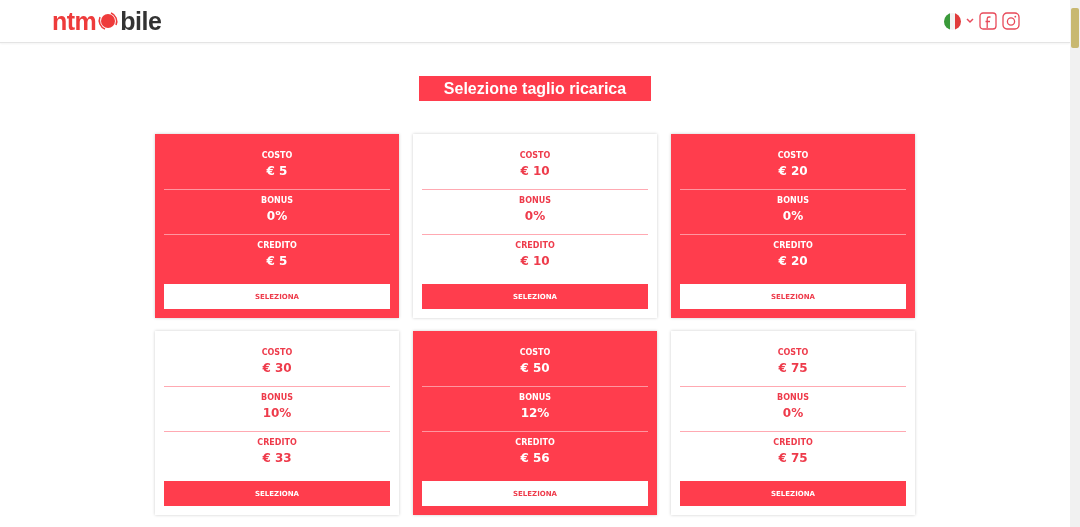  What do you see at coordinates (952, 21) in the screenshot?
I see `italy-flag-icon` at bounding box center [952, 21].